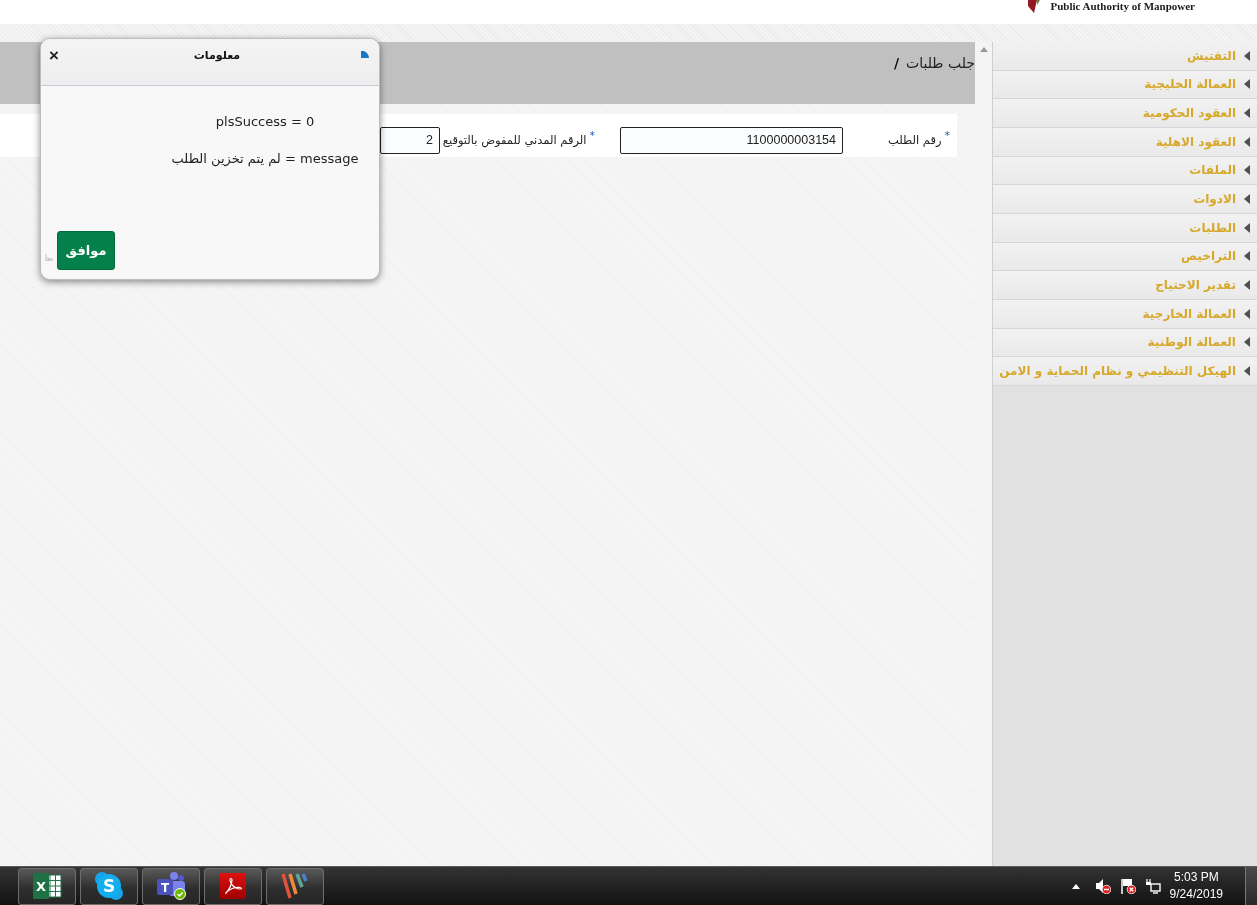  I want to click on taskbar-button: S, so click(109, 886).